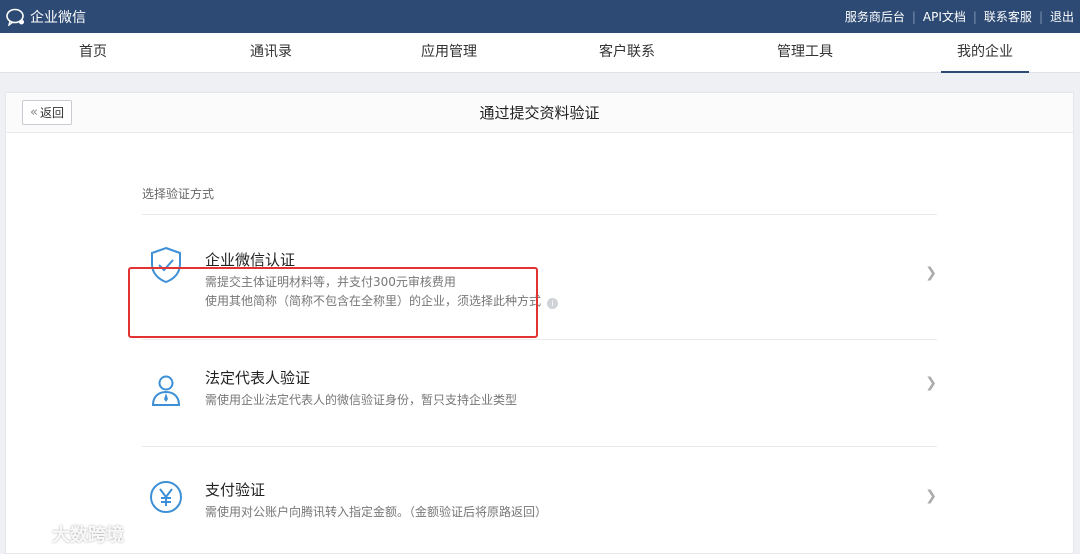 Image resolution: width=1080 pixels, height=554 pixels. I want to click on contact-support-link: 联系客服, so click(1008, 16).